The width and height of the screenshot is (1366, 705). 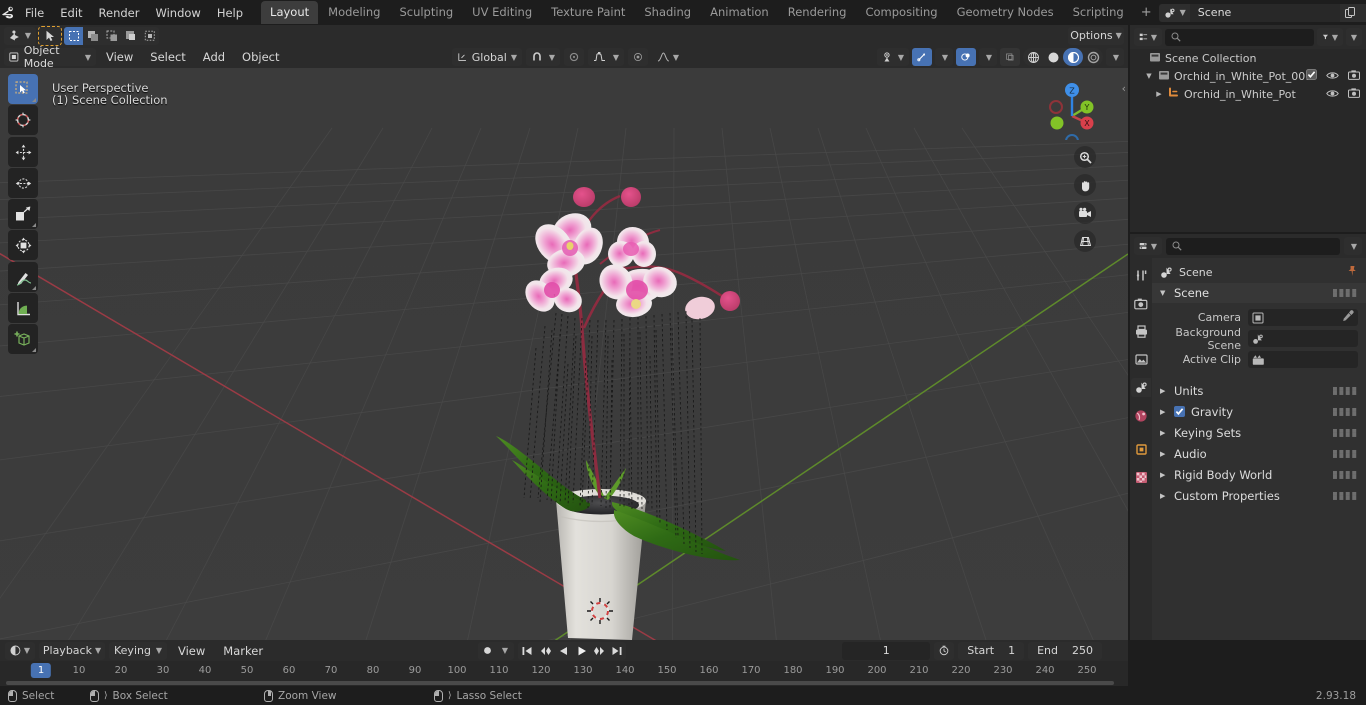 What do you see at coordinates (1248, 94) in the screenshot?
I see `outliner-row-mesh-data: ▶ Orchid_in_White_Pot` at bounding box center [1248, 94].